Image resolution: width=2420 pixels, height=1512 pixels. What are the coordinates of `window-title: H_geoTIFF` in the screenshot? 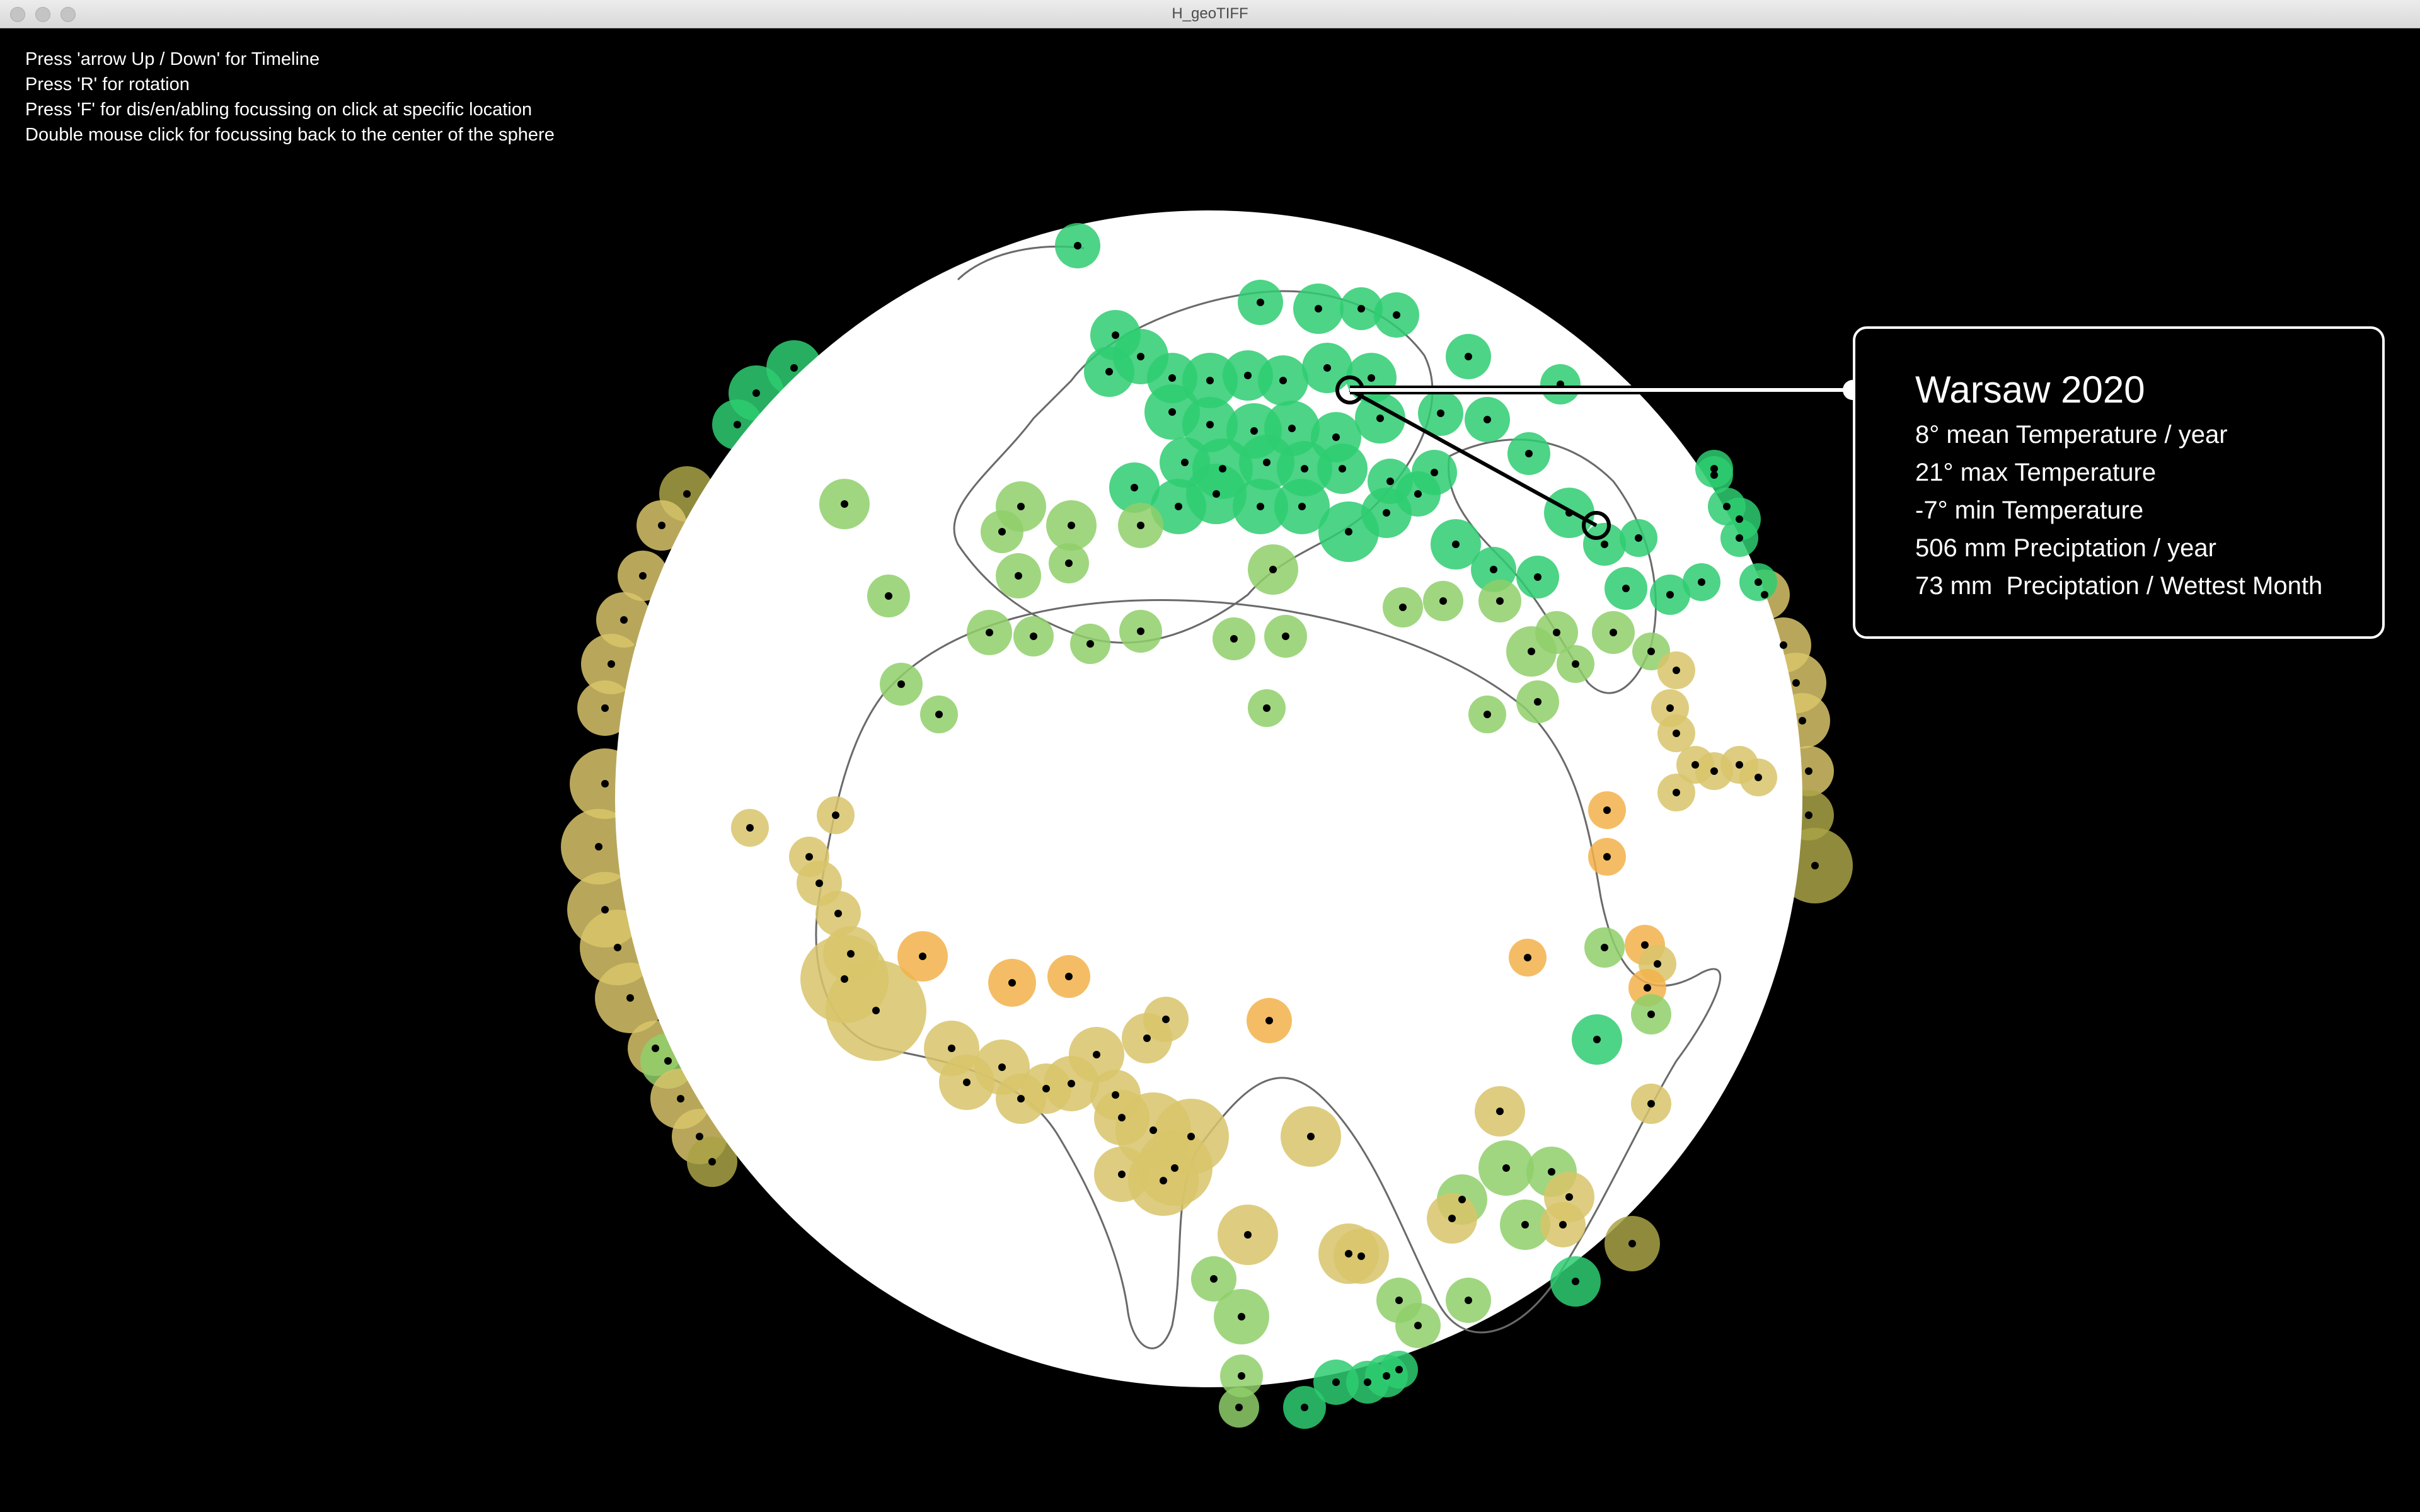 It's located at (1210, 13).